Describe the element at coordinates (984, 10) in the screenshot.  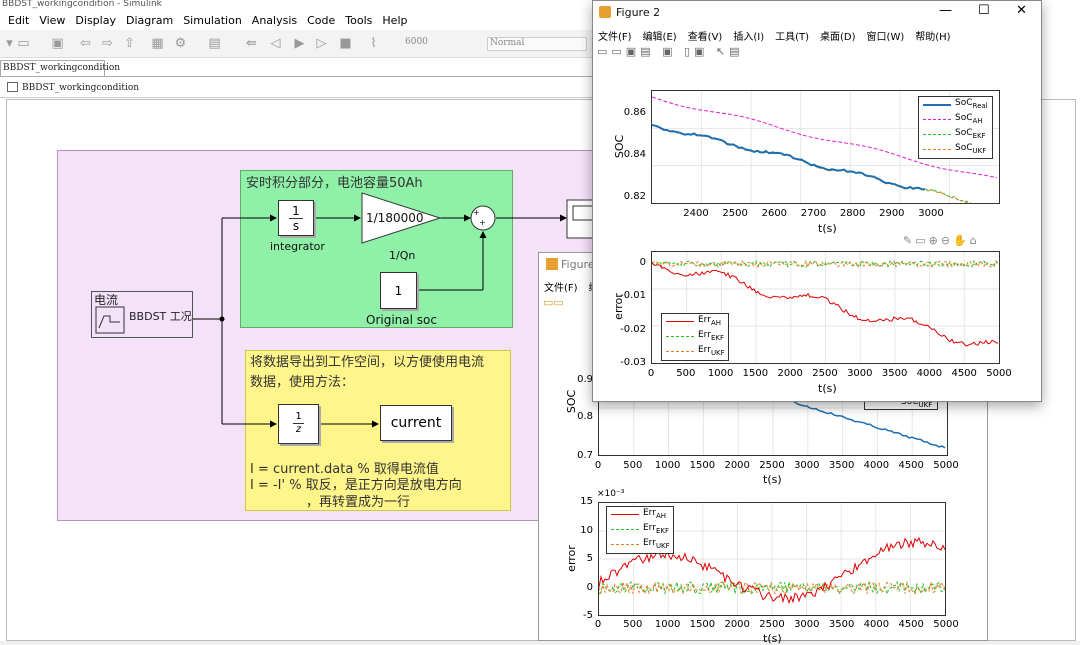
I see `maximize-icon: ☐` at that location.